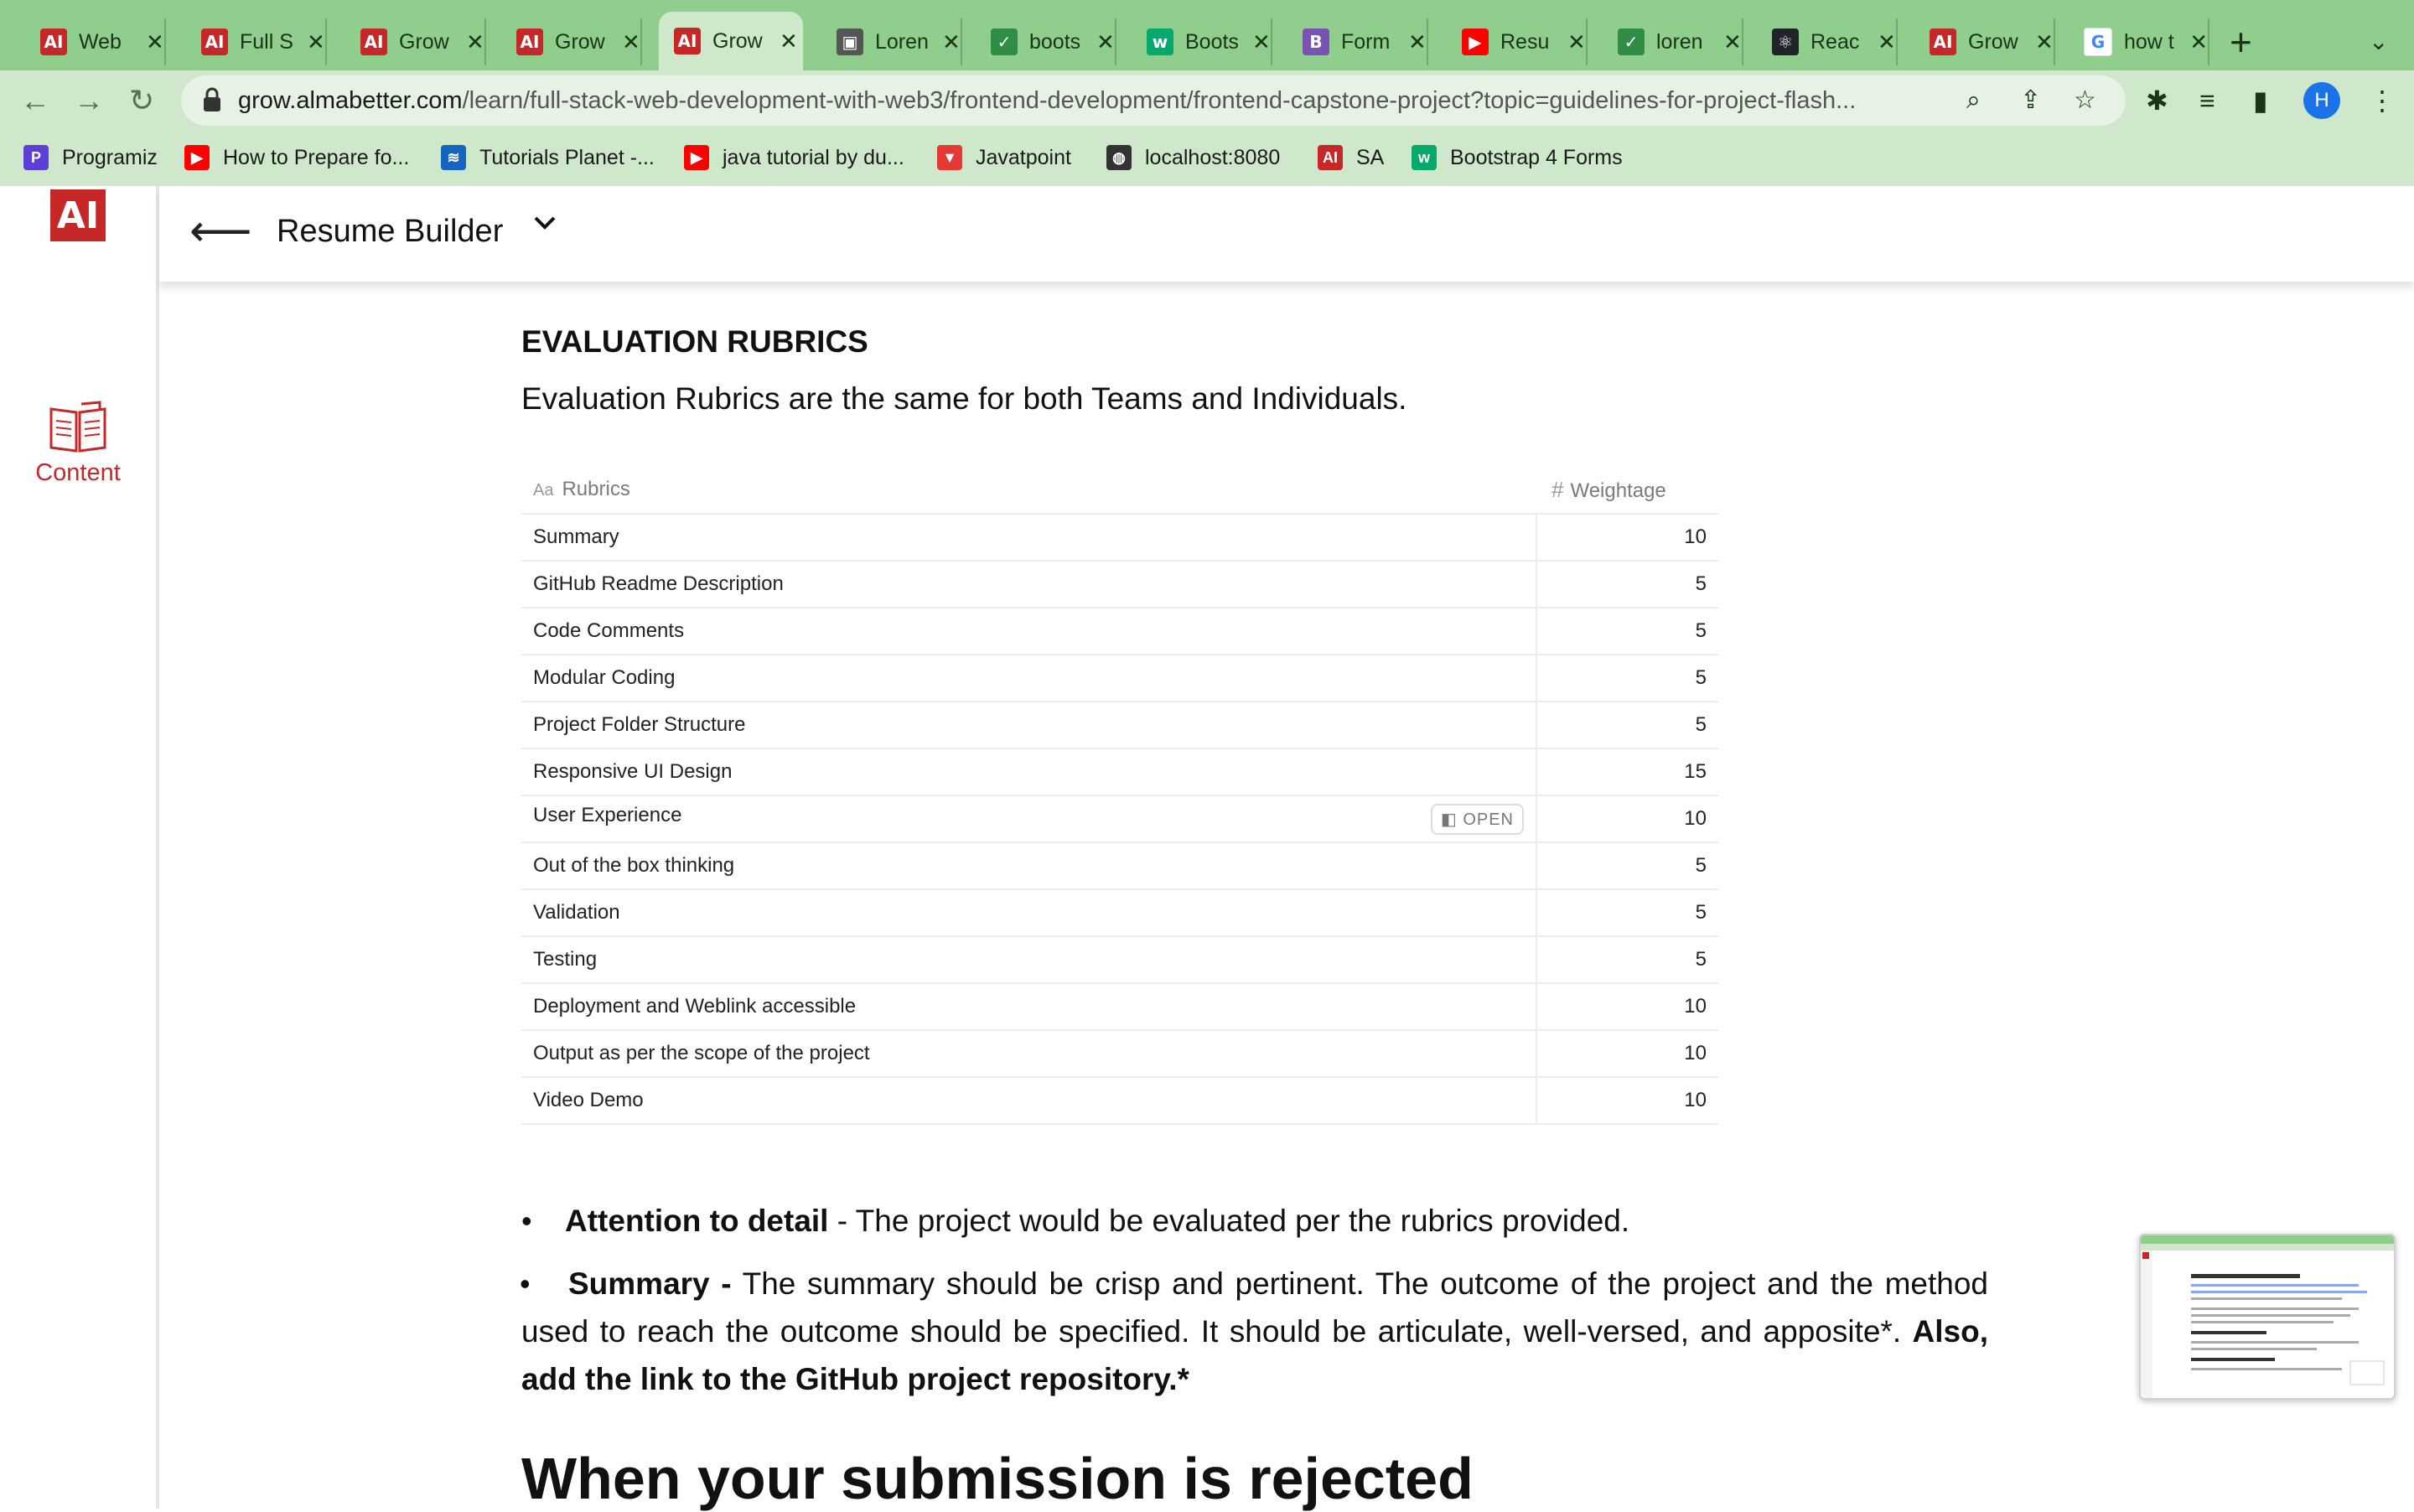 The image size is (2414, 1512). Describe the element at coordinates (256, 41) in the screenshot. I see `browser-tab: AI Full S ✕` at that location.